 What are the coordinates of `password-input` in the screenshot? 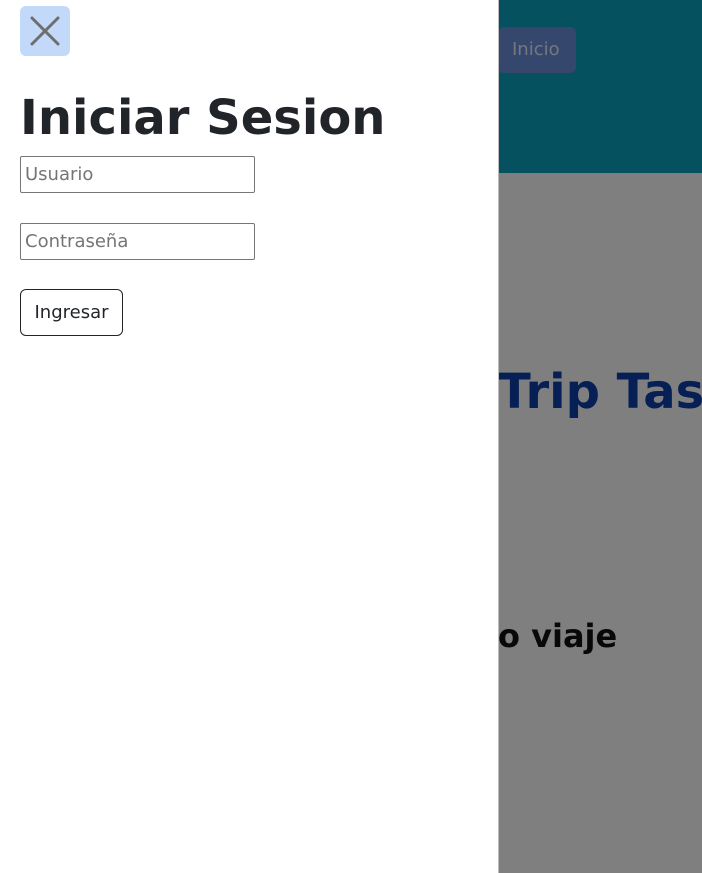 It's located at (137, 241).